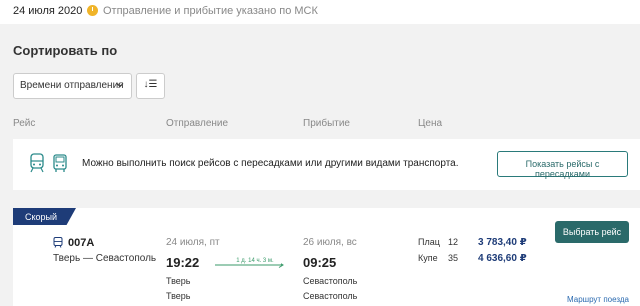 This screenshot has width=640, height=306. I want to click on sort-direction-button: ↓☰, so click(150, 86).